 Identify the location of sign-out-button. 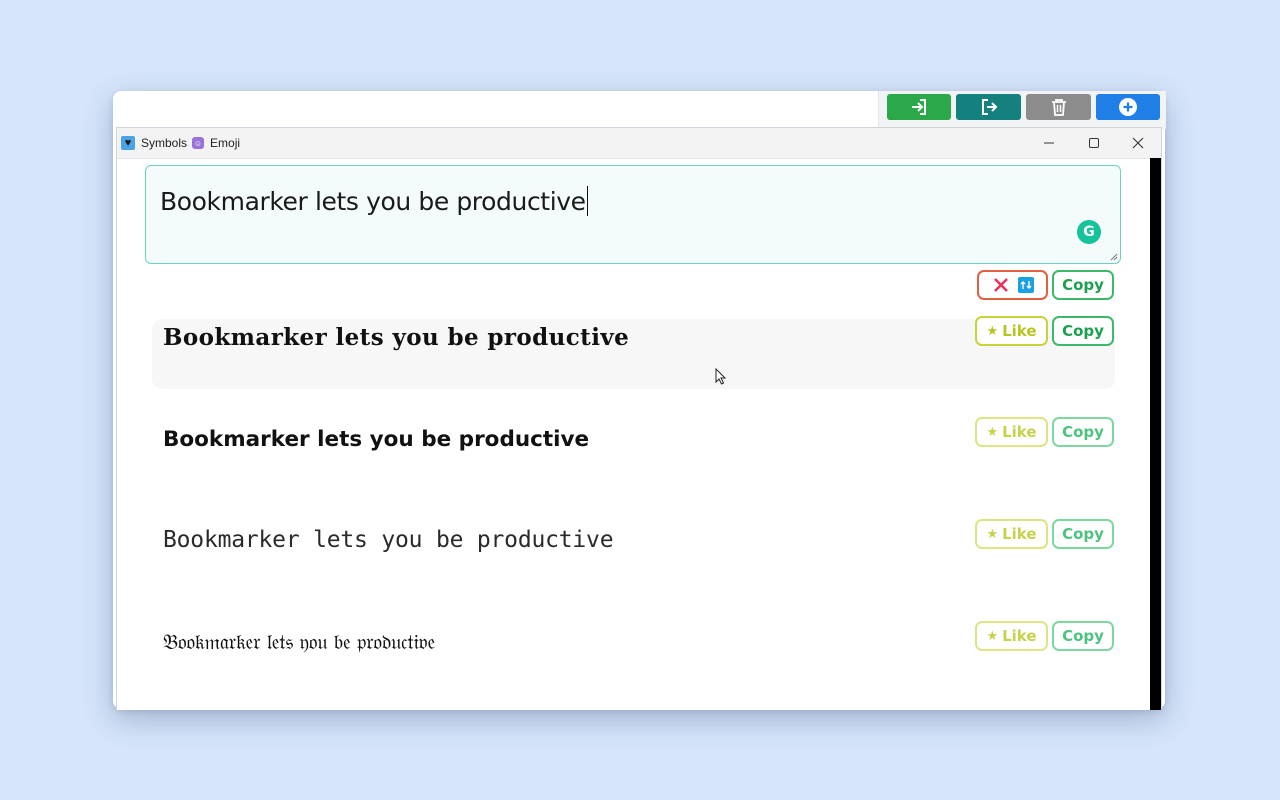
(988, 107).